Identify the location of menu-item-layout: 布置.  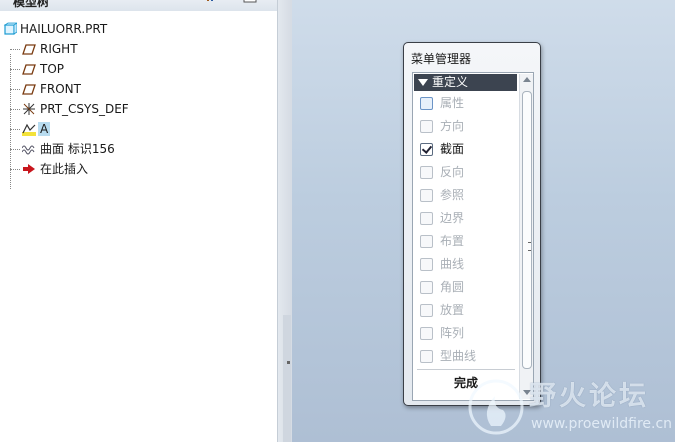
(467, 241).